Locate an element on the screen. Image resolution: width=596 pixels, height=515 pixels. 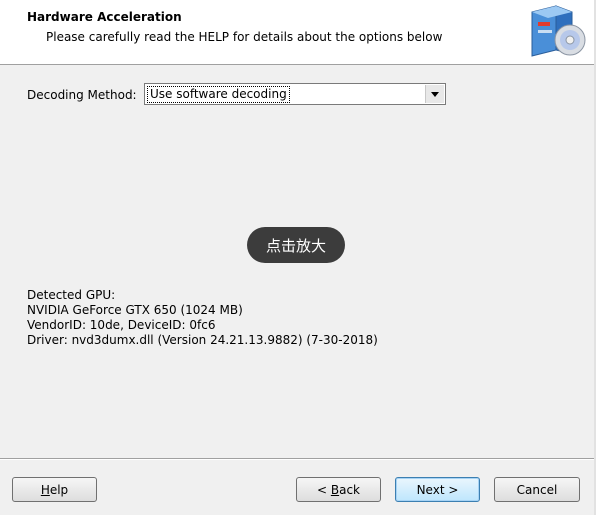
decoding-method-label: Decoding Method: is located at coordinates (82, 95).